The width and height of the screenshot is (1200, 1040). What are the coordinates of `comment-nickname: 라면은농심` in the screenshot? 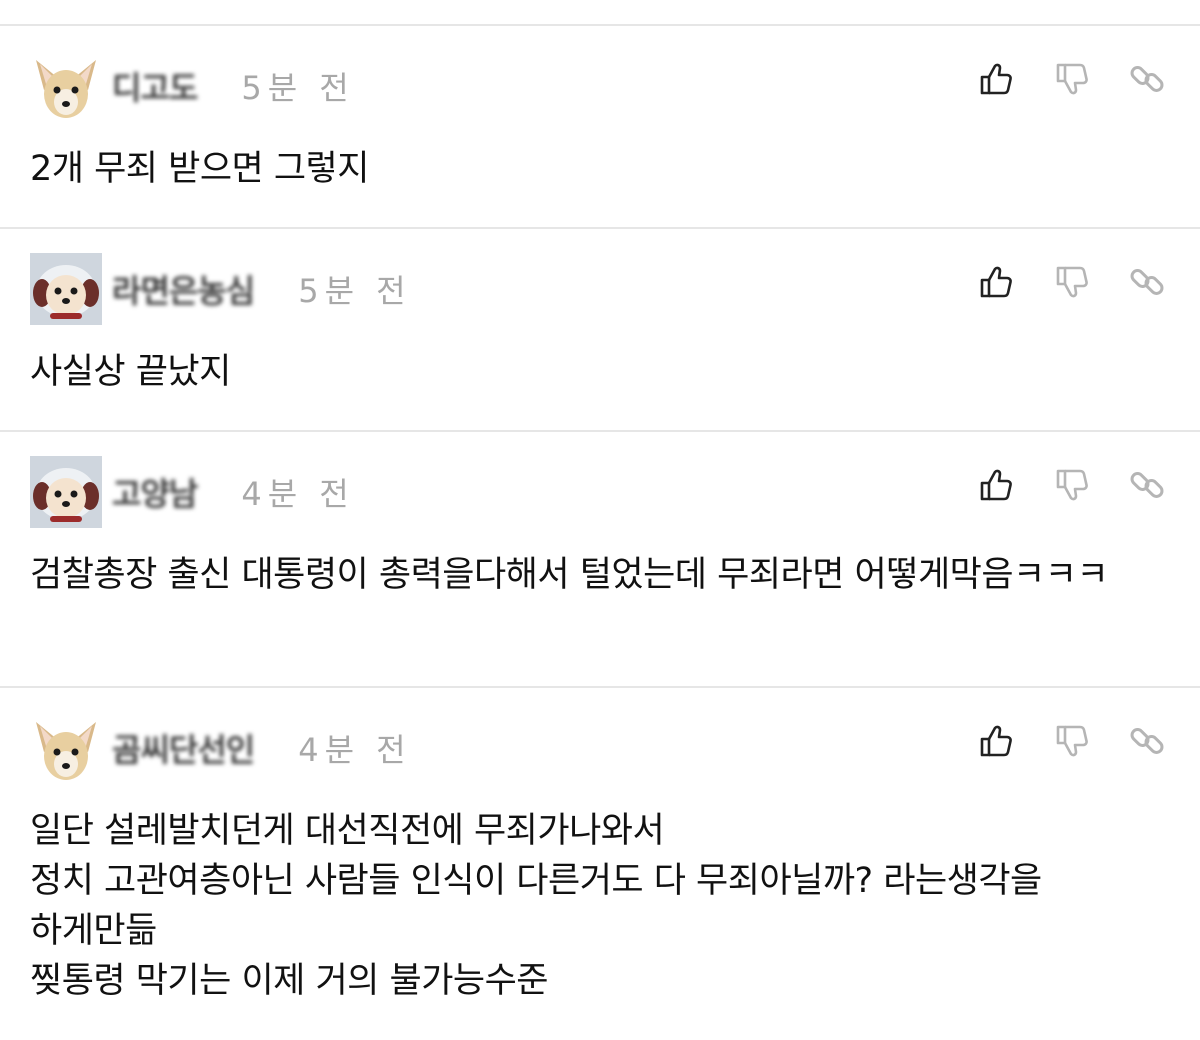 It's located at (183, 289).